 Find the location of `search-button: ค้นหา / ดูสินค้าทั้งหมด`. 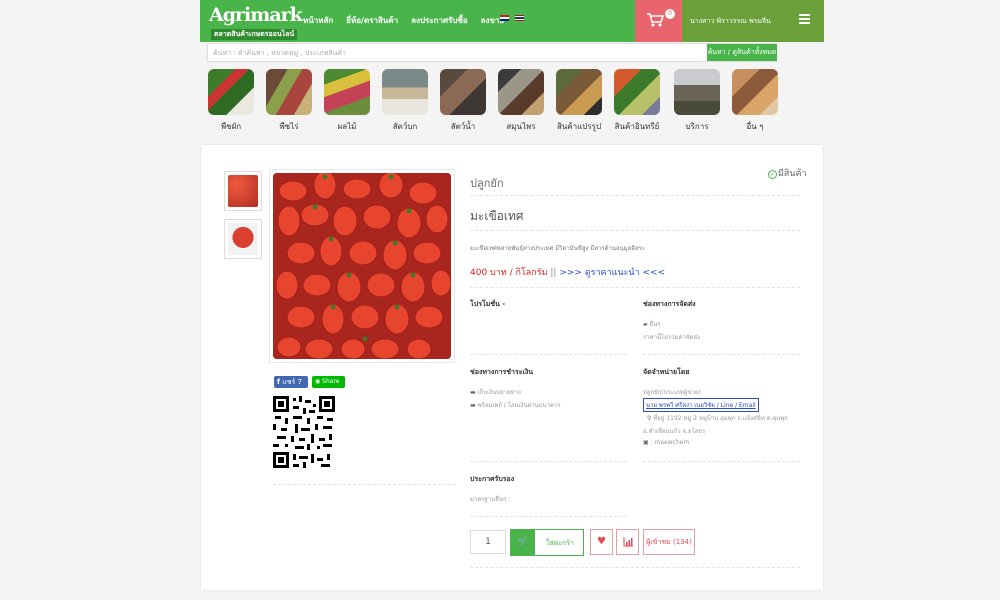

search-button: ค้นหา / ดูสินค้าทั้งหมด is located at coordinates (742, 52).